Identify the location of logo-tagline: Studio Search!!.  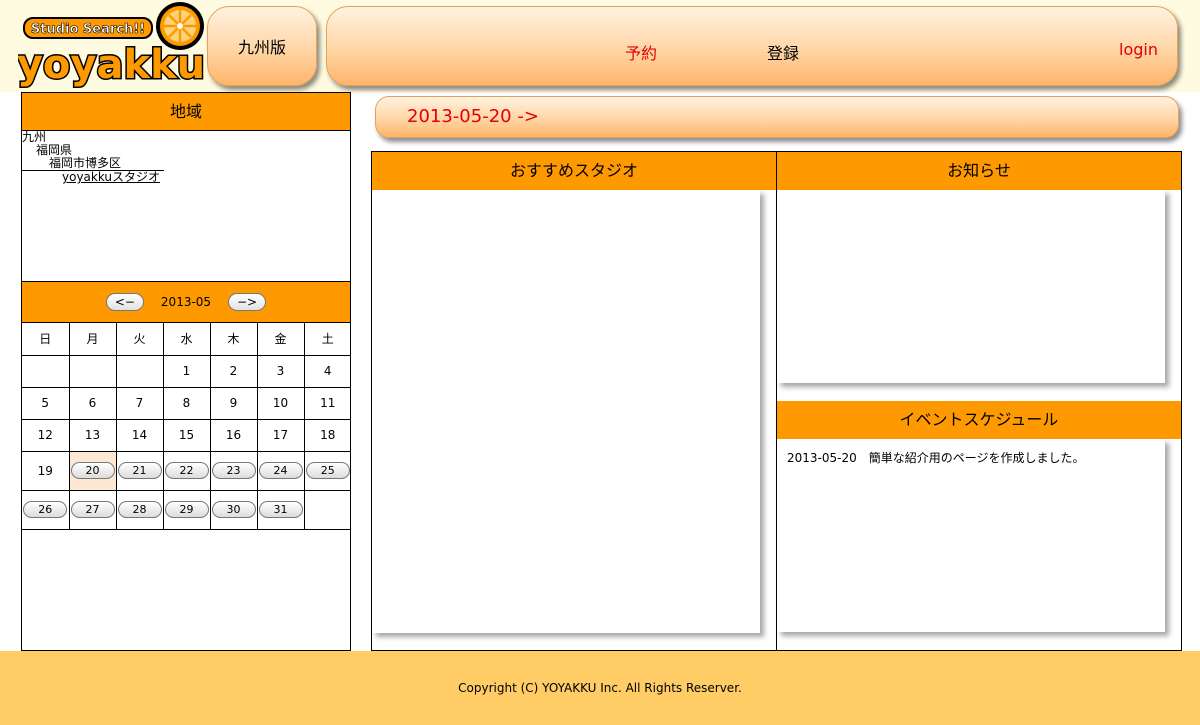
(88, 29).